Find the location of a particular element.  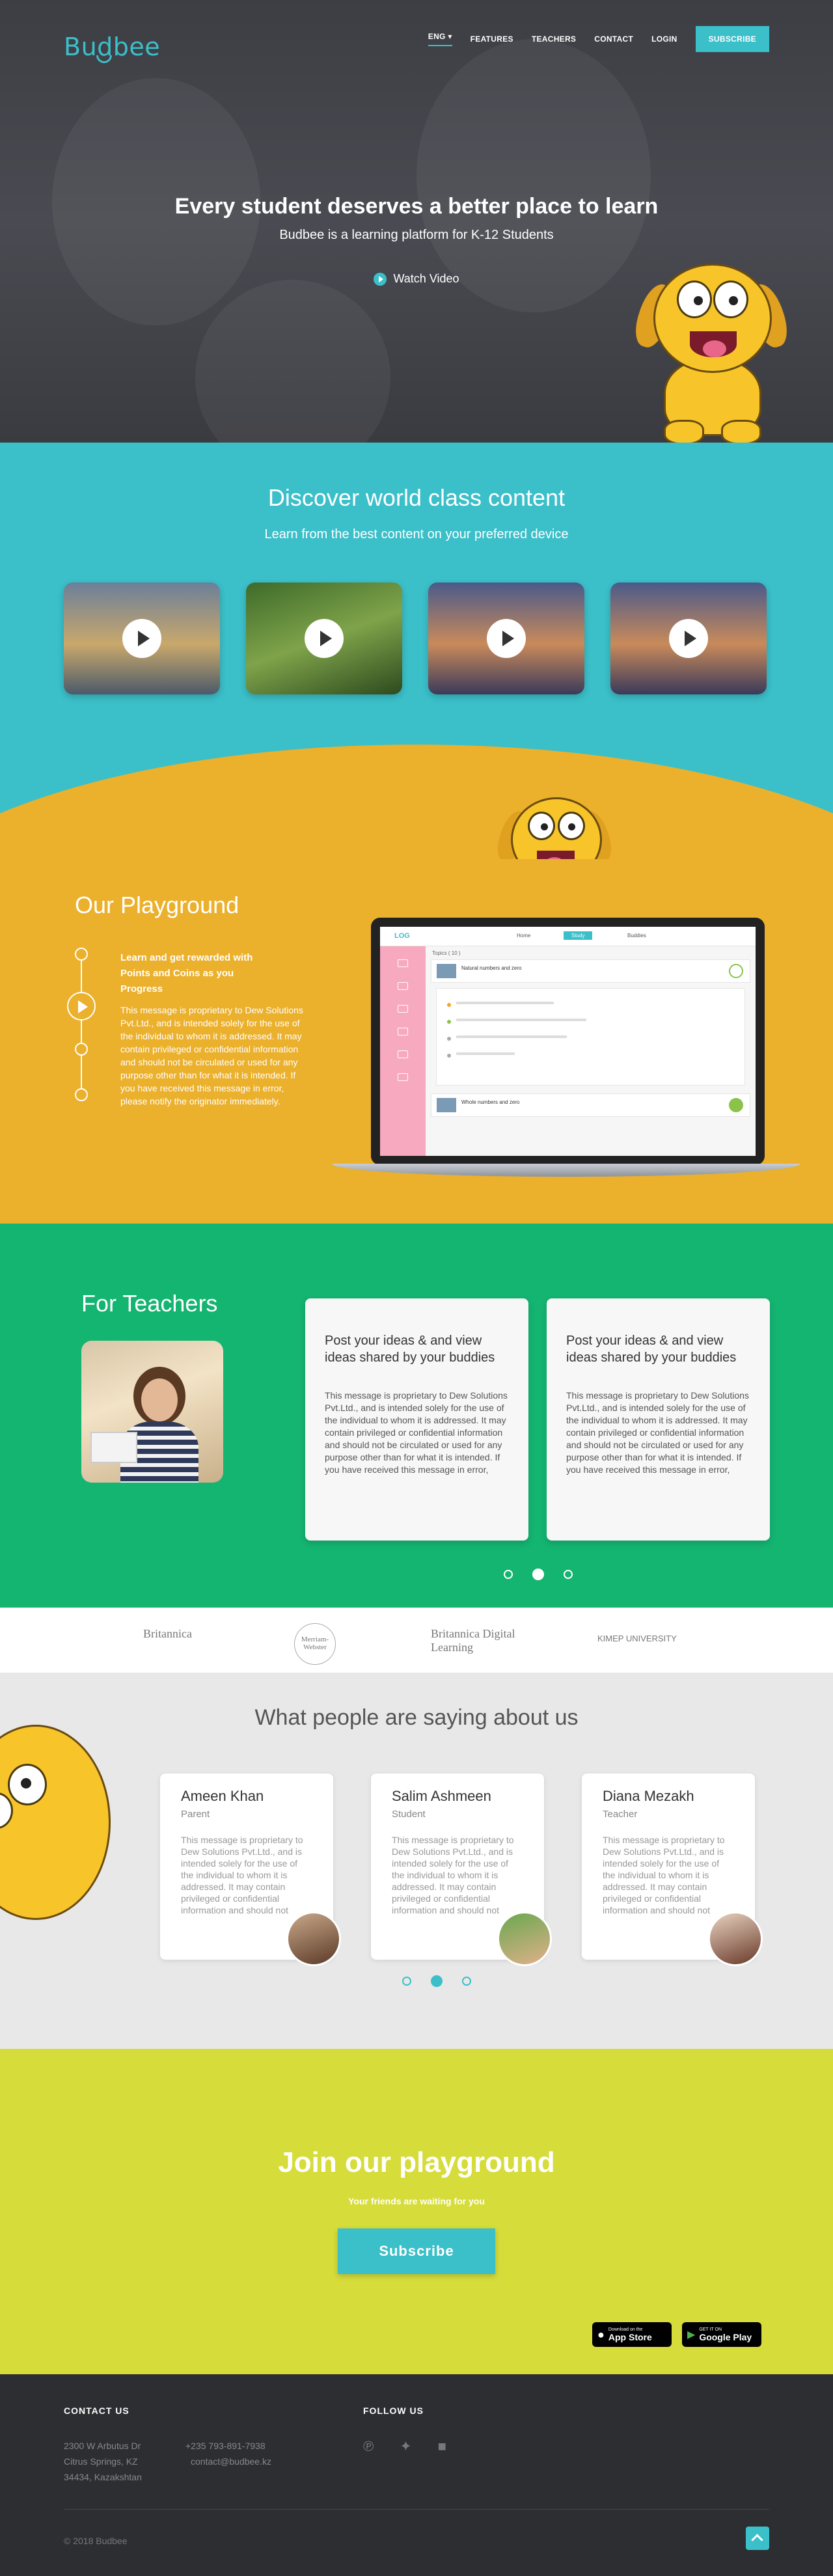

google-play-small-label: GET IT ON is located at coordinates (710, 2330).